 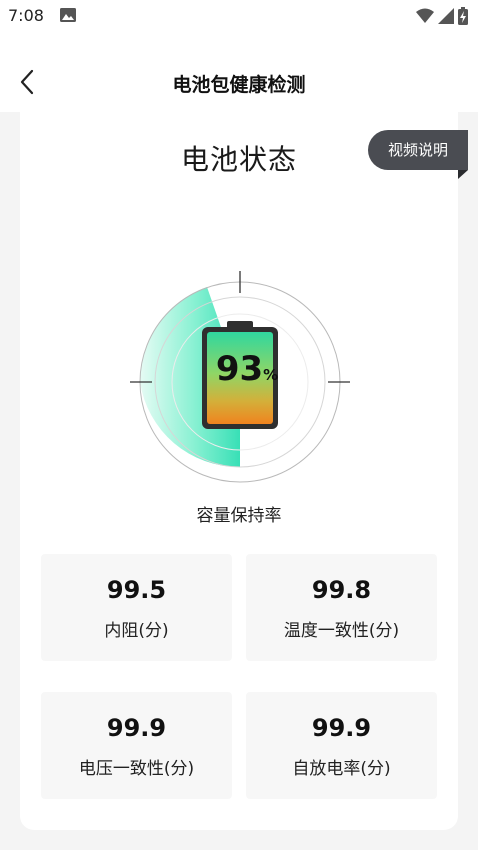 What do you see at coordinates (271, 375) in the screenshot?
I see `capacity-percent-unit: %` at bounding box center [271, 375].